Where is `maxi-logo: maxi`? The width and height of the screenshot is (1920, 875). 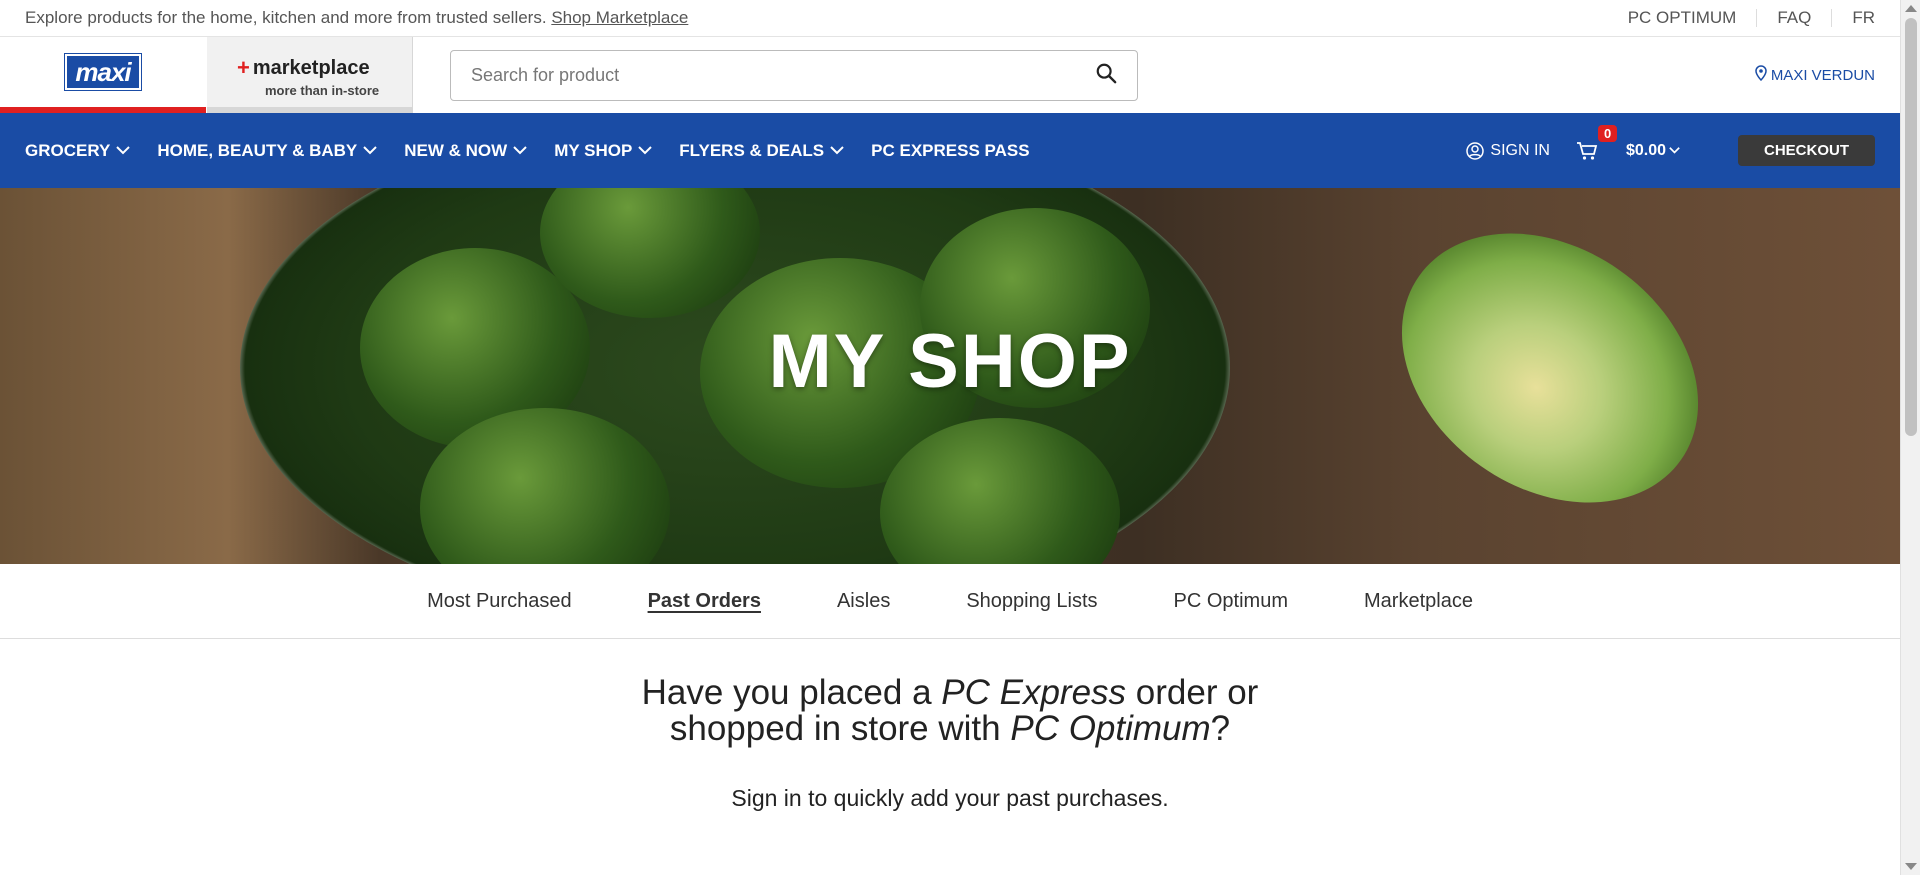
maxi-logo: maxi is located at coordinates (103, 72).